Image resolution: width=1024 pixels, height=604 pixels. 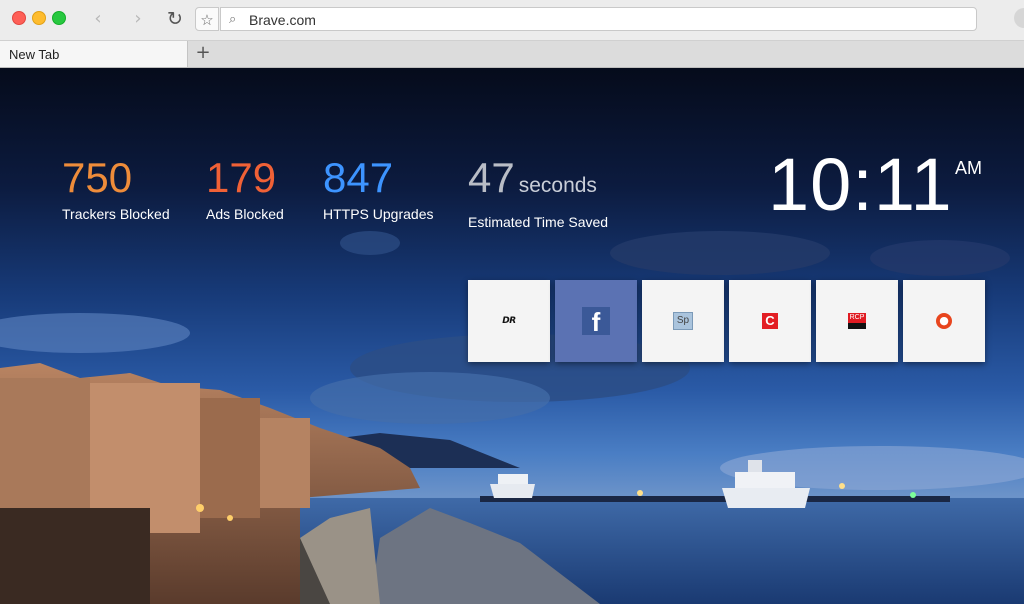 What do you see at coordinates (203, 53) in the screenshot?
I see `new-tab-button: +` at bounding box center [203, 53].